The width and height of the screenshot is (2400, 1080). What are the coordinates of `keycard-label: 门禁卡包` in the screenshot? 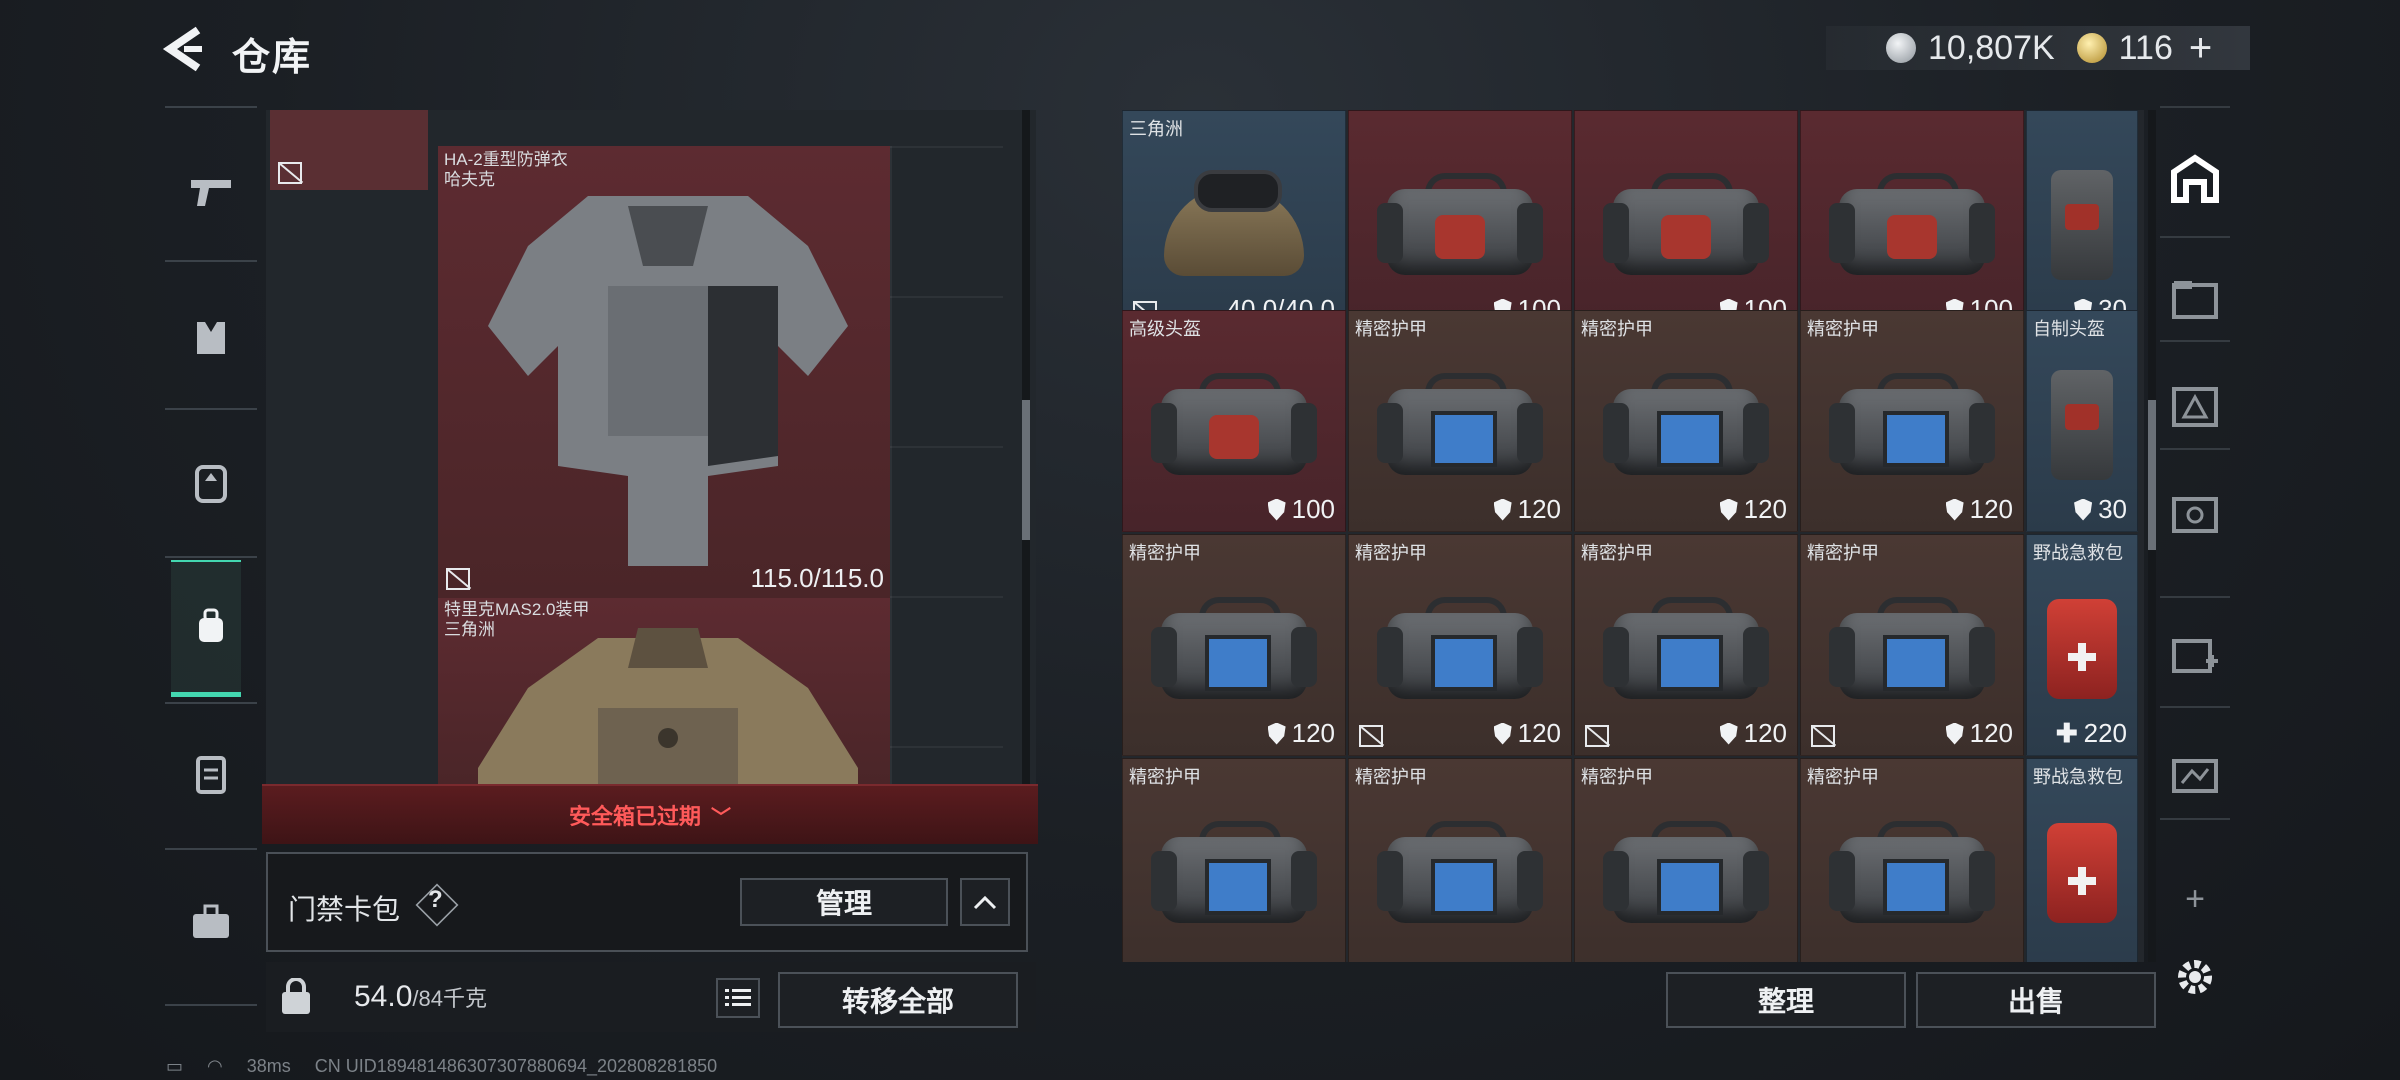 It's located at (344, 909).